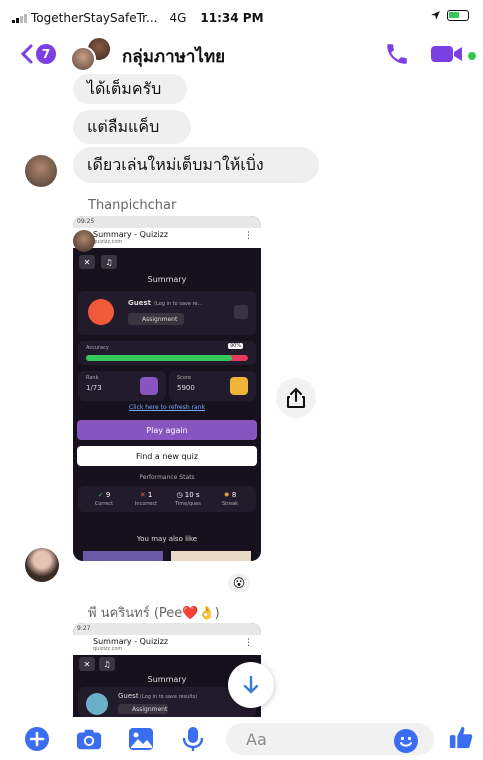  Describe the element at coordinates (92, 54) in the screenshot. I see `group-avatar` at that location.